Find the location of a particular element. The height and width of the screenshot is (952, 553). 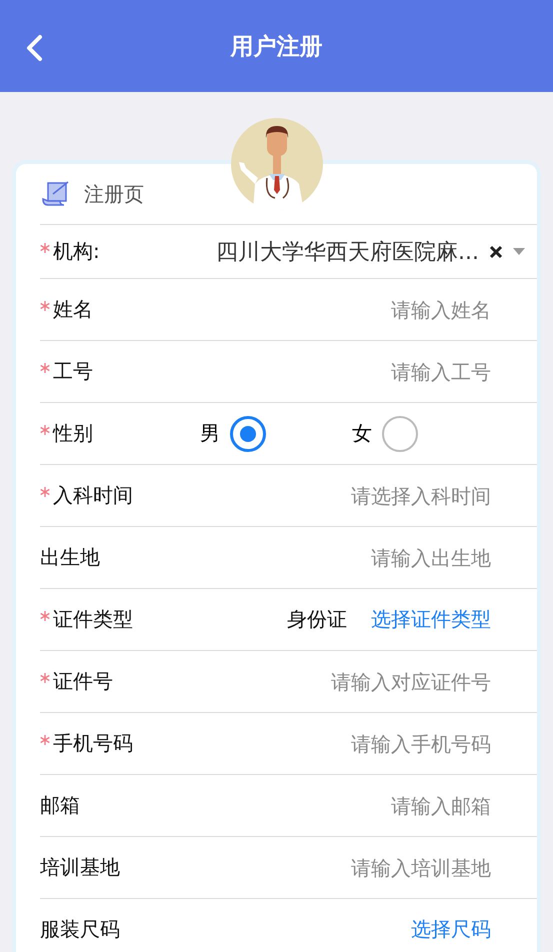

input-field: 请选择入科时间 is located at coordinates (312, 496).